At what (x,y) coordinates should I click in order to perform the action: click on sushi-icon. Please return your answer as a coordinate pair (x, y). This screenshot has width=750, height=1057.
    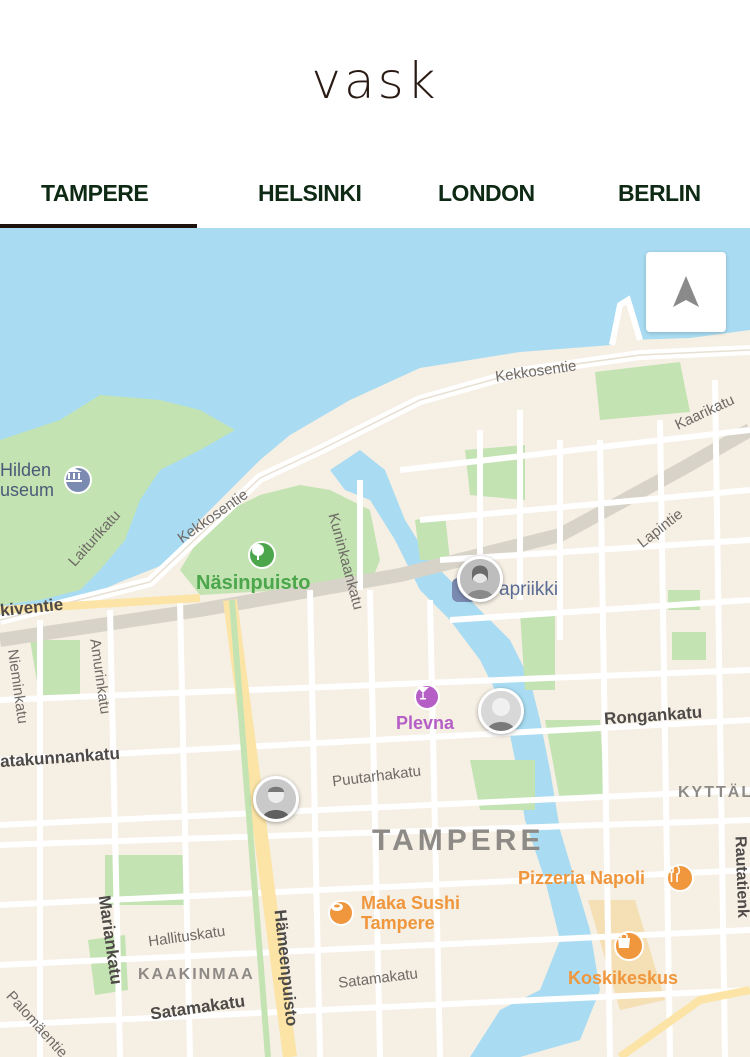
    Looking at the image, I should click on (341, 913).